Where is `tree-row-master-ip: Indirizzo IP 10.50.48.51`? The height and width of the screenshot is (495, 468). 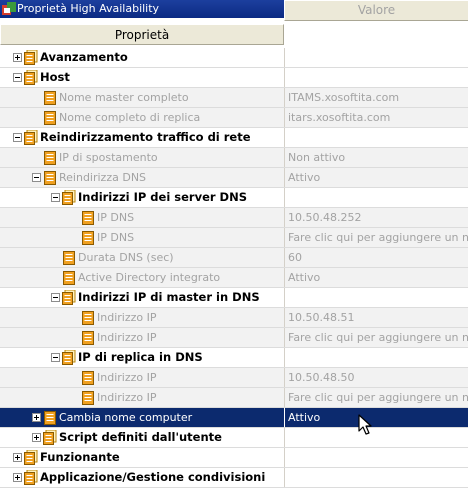 tree-row-master-ip: Indirizzo IP 10.50.48.51 is located at coordinates (234, 318).